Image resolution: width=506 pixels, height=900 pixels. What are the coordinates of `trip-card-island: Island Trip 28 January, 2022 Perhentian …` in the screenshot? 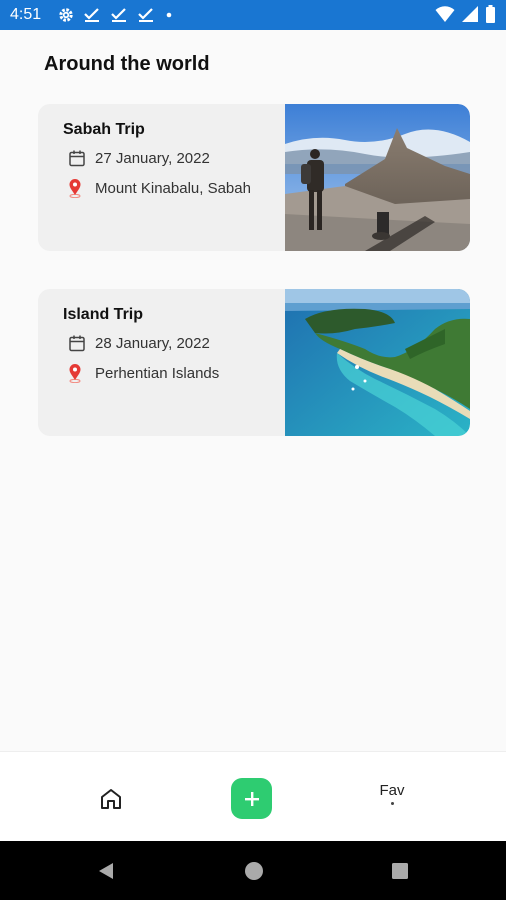 It's located at (254, 362).